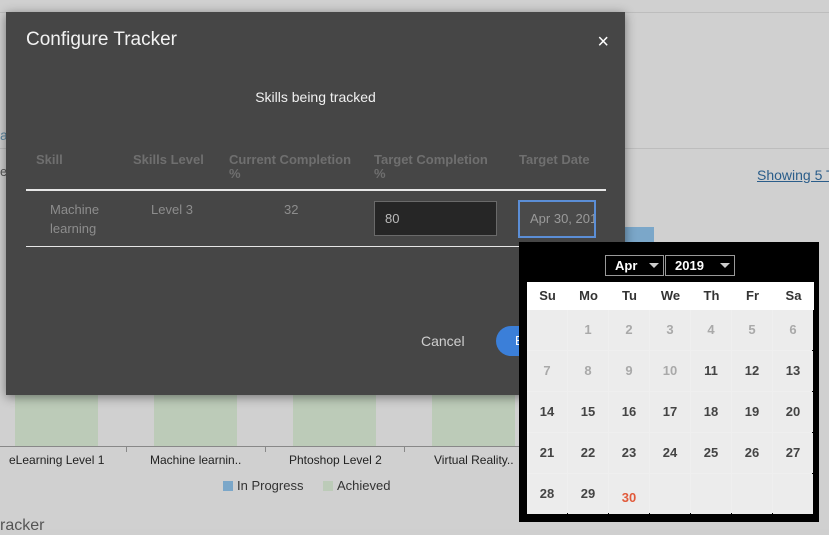 This screenshot has width=829, height=535. What do you see at coordinates (711, 453) in the screenshot?
I see `calendar-day: 25` at bounding box center [711, 453].